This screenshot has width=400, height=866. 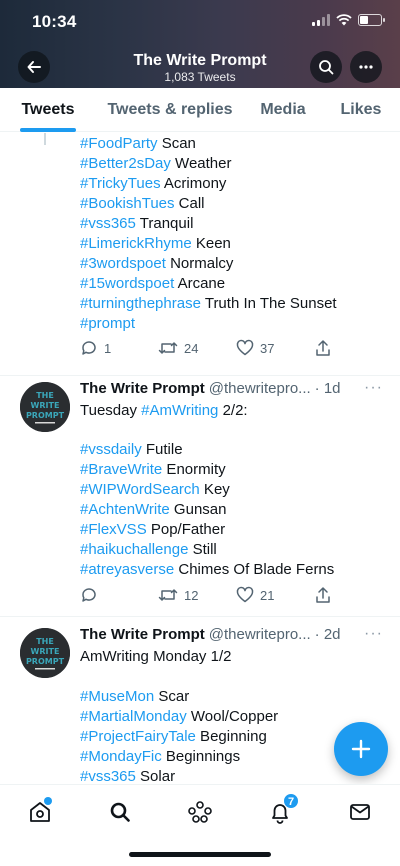 What do you see at coordinates (119, 143) in the screenshot?
I see `hashtag-link: #FoodParty` at bounding box center [119, 143].